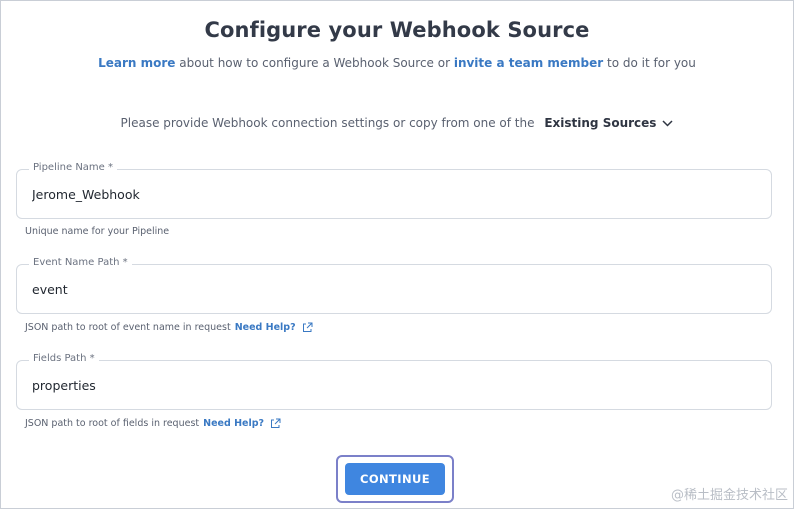 Image resolution: width=794 pixels, height=509 pixels. I want to click on subtitle-text-2: to do it for you, so click(649, 63).